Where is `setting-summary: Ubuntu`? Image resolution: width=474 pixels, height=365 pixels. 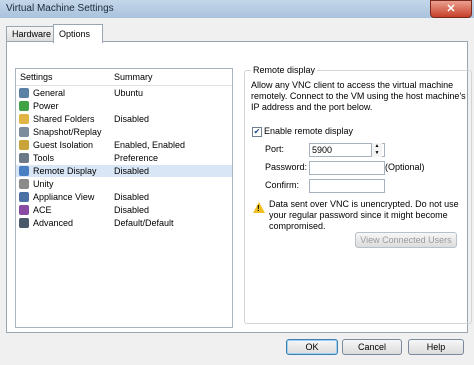 setting-summary: Ubuntu is located at coordinates (129, 93).